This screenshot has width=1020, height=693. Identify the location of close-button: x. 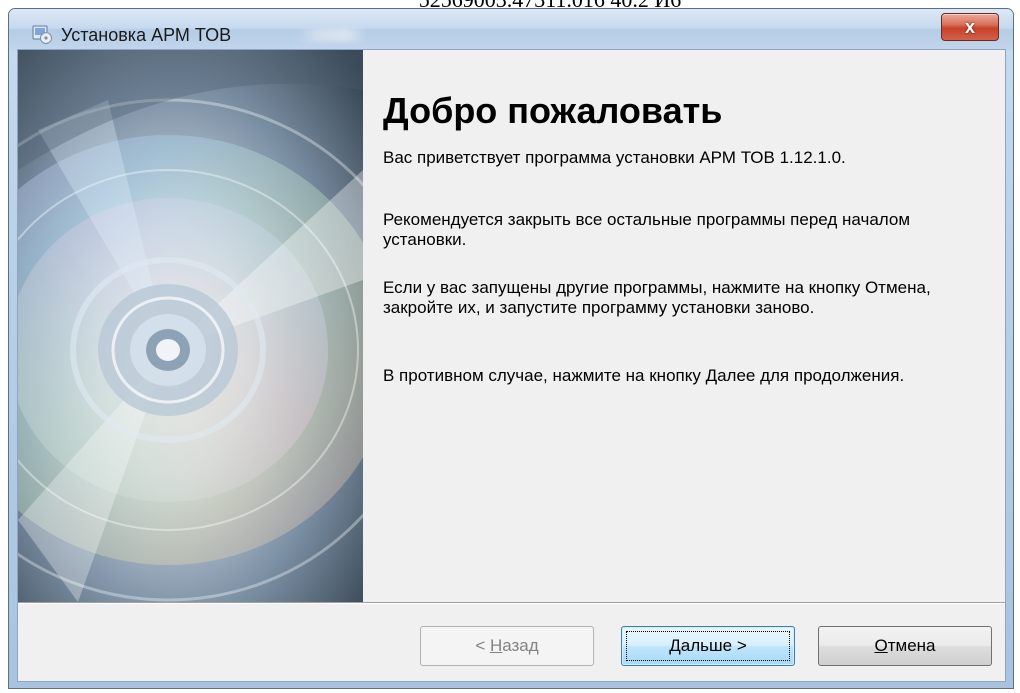
(970, 27).